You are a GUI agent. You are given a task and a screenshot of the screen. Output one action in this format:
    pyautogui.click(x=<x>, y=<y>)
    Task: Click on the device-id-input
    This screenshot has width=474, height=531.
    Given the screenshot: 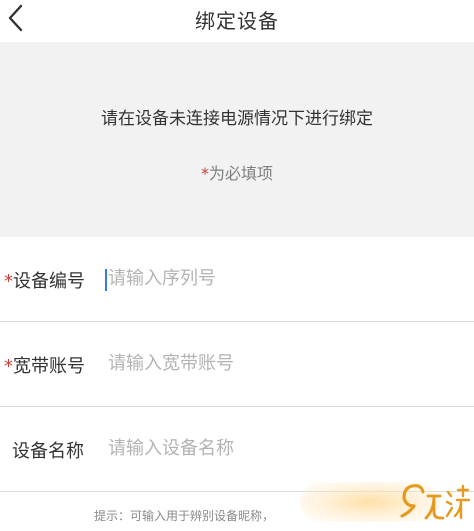 What is the action you would take?
    pyautogui.click(x=277, y=278)
    